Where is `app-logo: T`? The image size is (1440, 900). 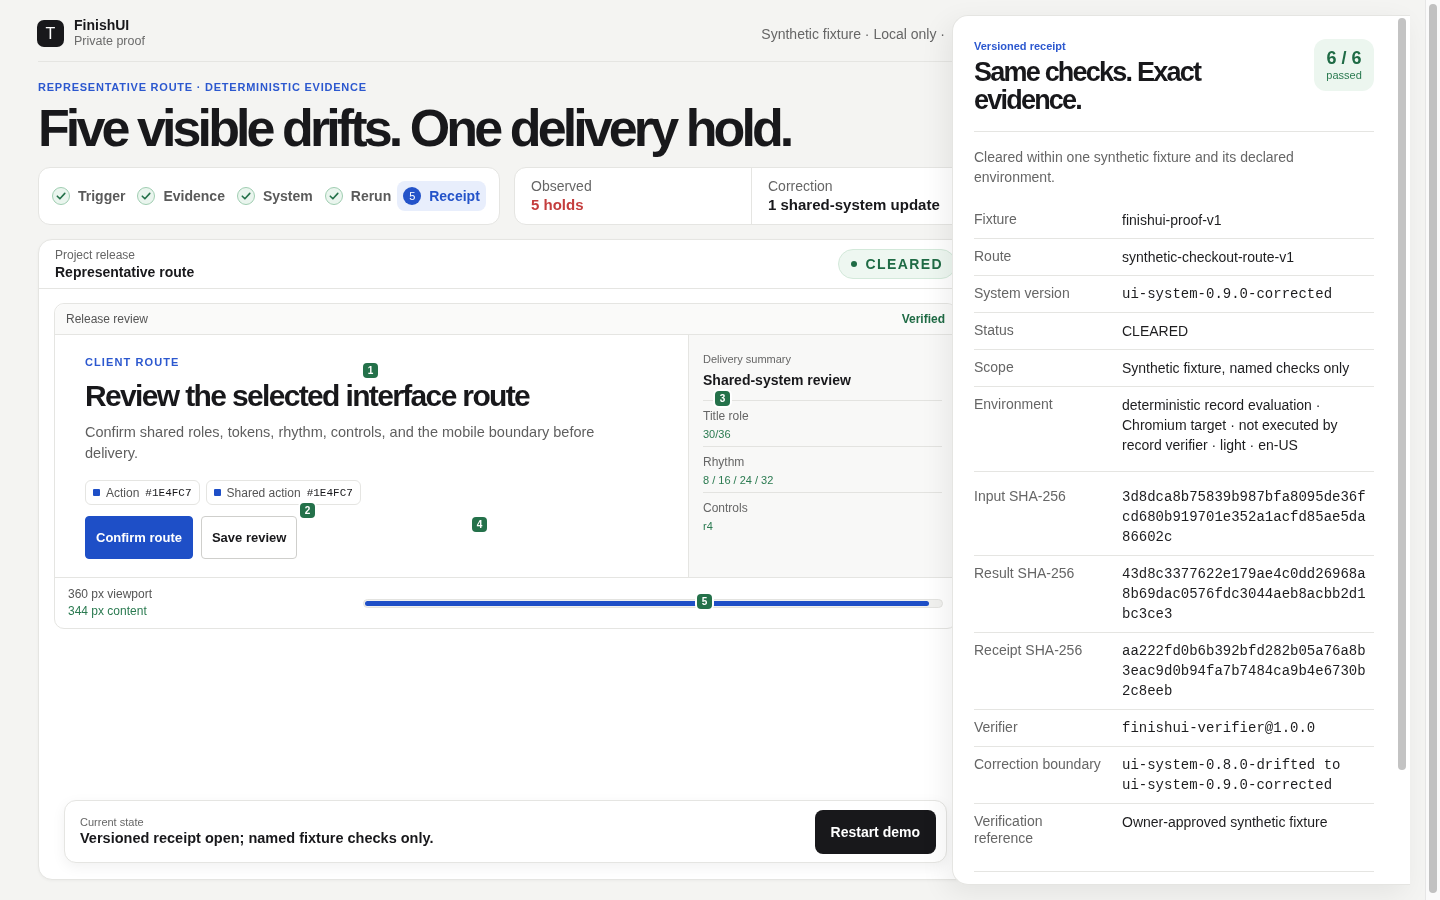 app-logo: T is located at coordinates (50, 33).